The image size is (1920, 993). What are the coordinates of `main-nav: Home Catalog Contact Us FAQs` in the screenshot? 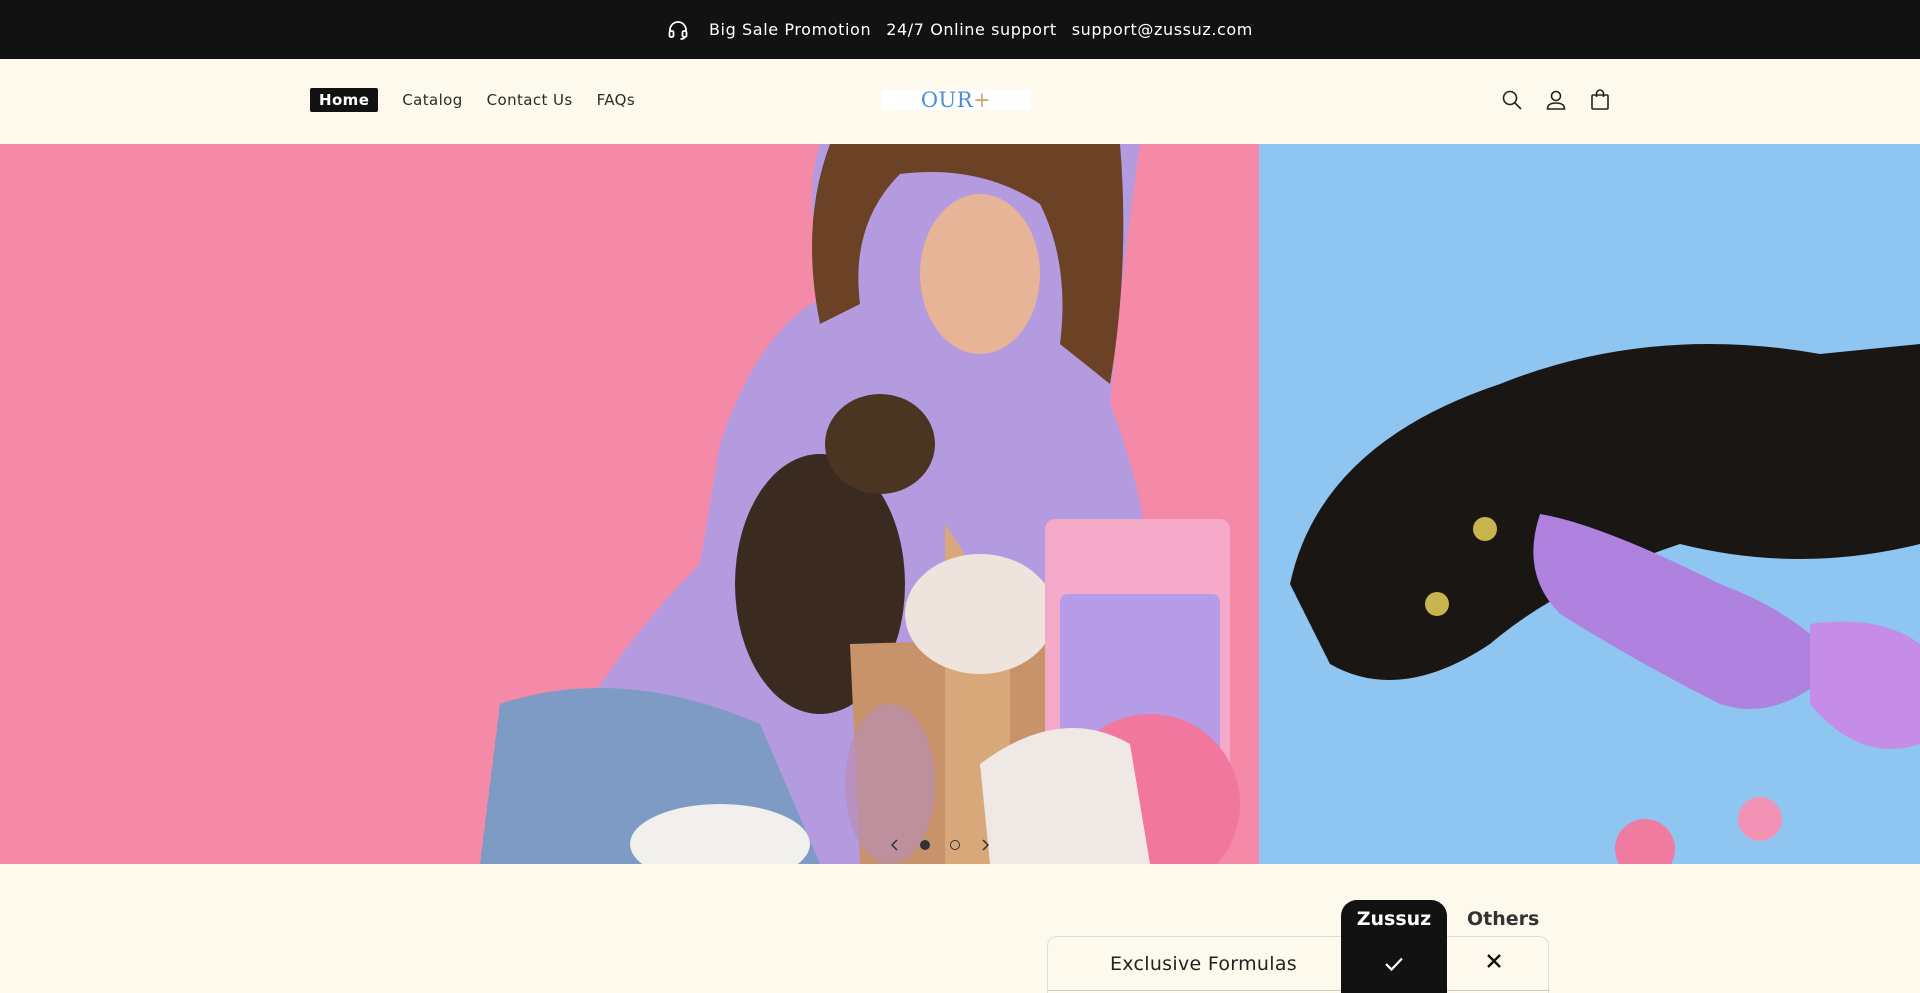 It's located at (484, 100).